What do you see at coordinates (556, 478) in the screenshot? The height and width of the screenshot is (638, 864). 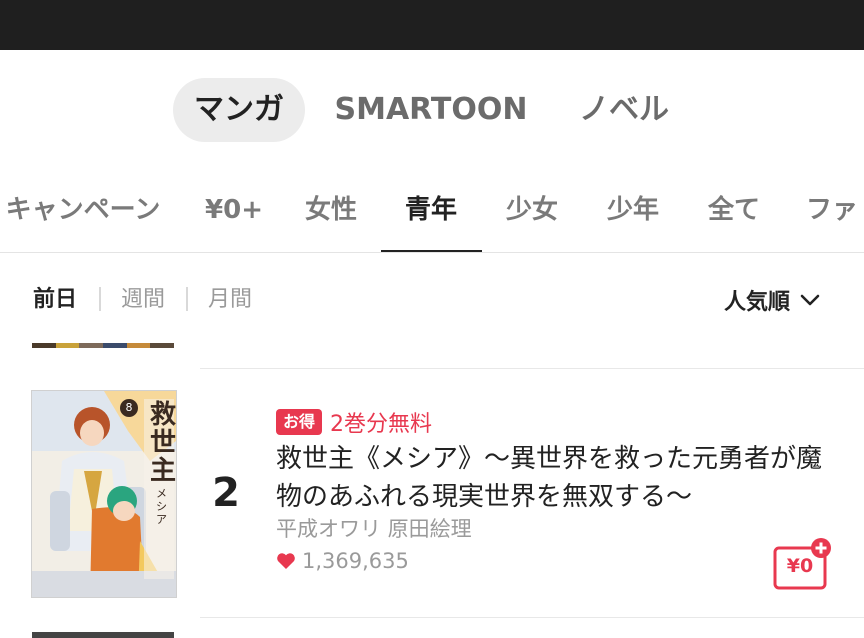 I see `manga-title: 救世主《メシア》～異世界を救った元勇者が魔物のあふれる現実世界を無双する～` at bounding box center [556, 478].